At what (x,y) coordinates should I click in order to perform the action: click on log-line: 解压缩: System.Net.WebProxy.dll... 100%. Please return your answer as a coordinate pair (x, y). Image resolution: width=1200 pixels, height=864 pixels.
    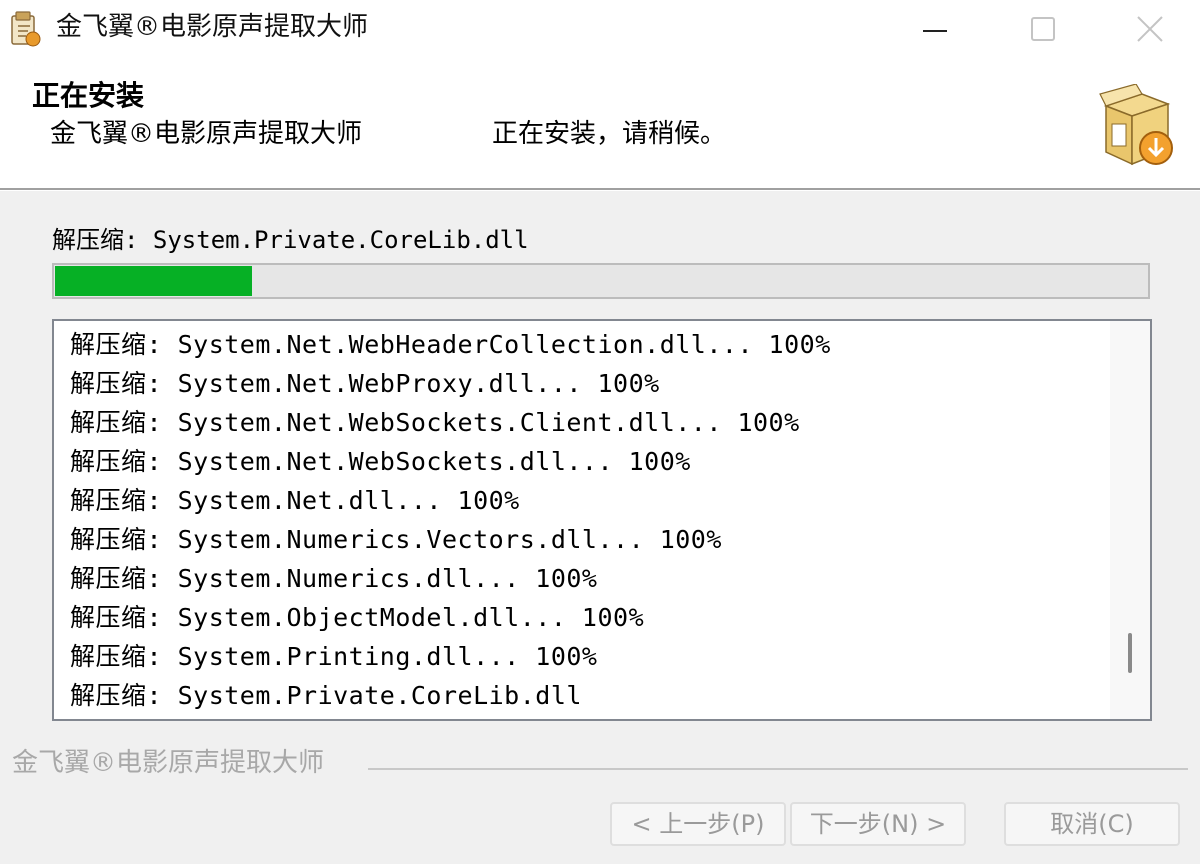
    Looking at the image, I should click on (365, 383).